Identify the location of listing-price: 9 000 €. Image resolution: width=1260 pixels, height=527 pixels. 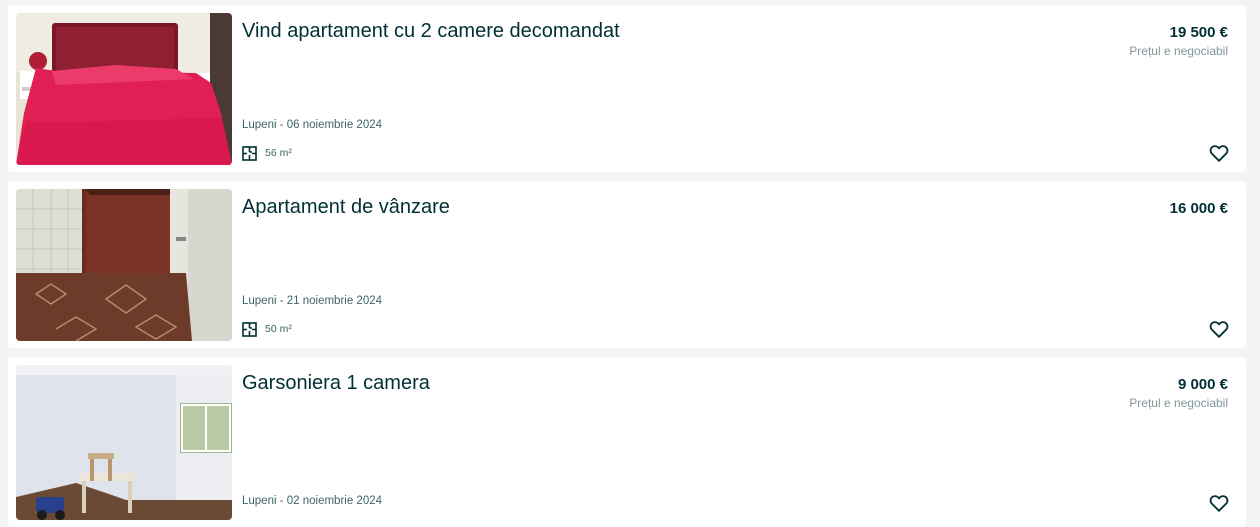
(1202, 384).